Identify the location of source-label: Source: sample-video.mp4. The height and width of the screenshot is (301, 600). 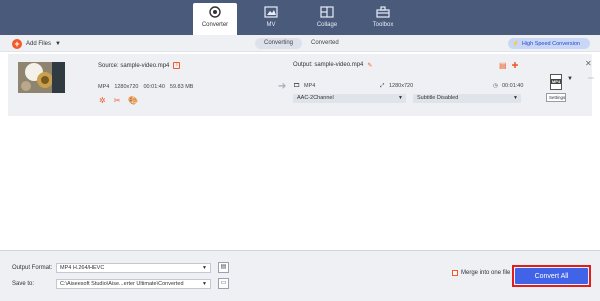
(134, 65).